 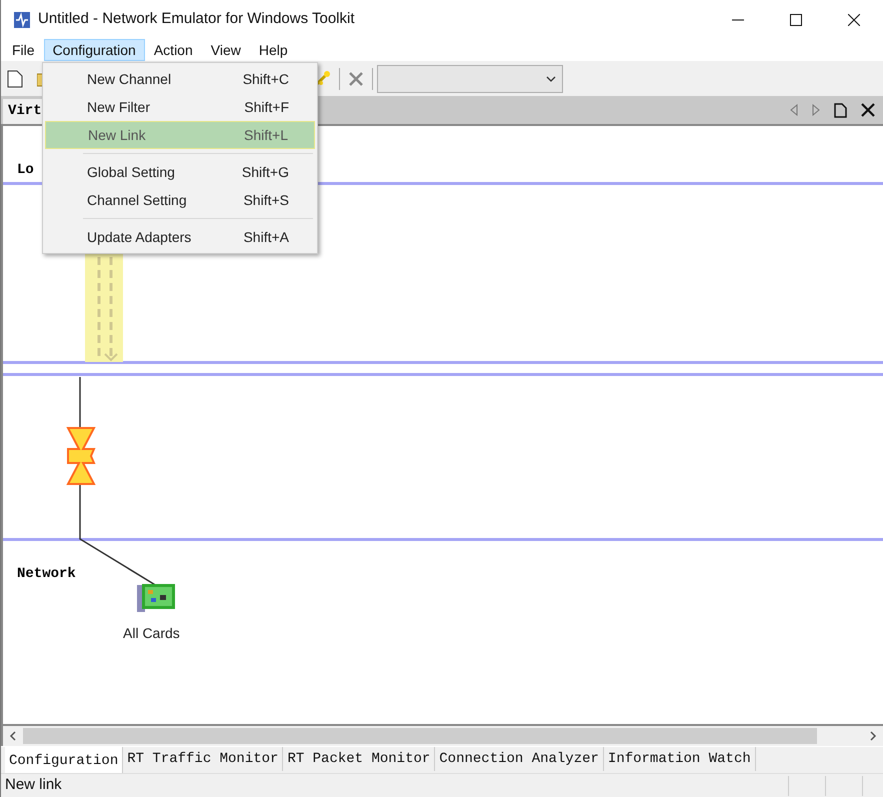 What do you see at coordinates (15, 79) in the screenshot?
I see `new-file-icon` at bounding box center [15, 79].